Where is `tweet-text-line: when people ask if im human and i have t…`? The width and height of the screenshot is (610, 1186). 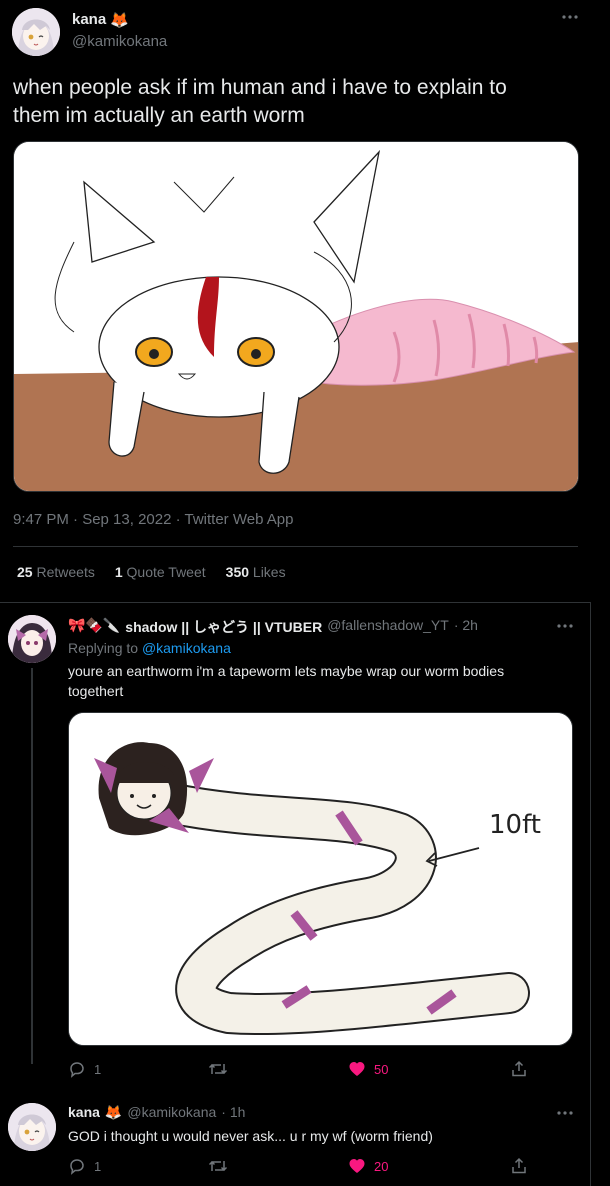
tweet-text-line: when people ask if im human and i have t… is located at coordinates (260, 87).